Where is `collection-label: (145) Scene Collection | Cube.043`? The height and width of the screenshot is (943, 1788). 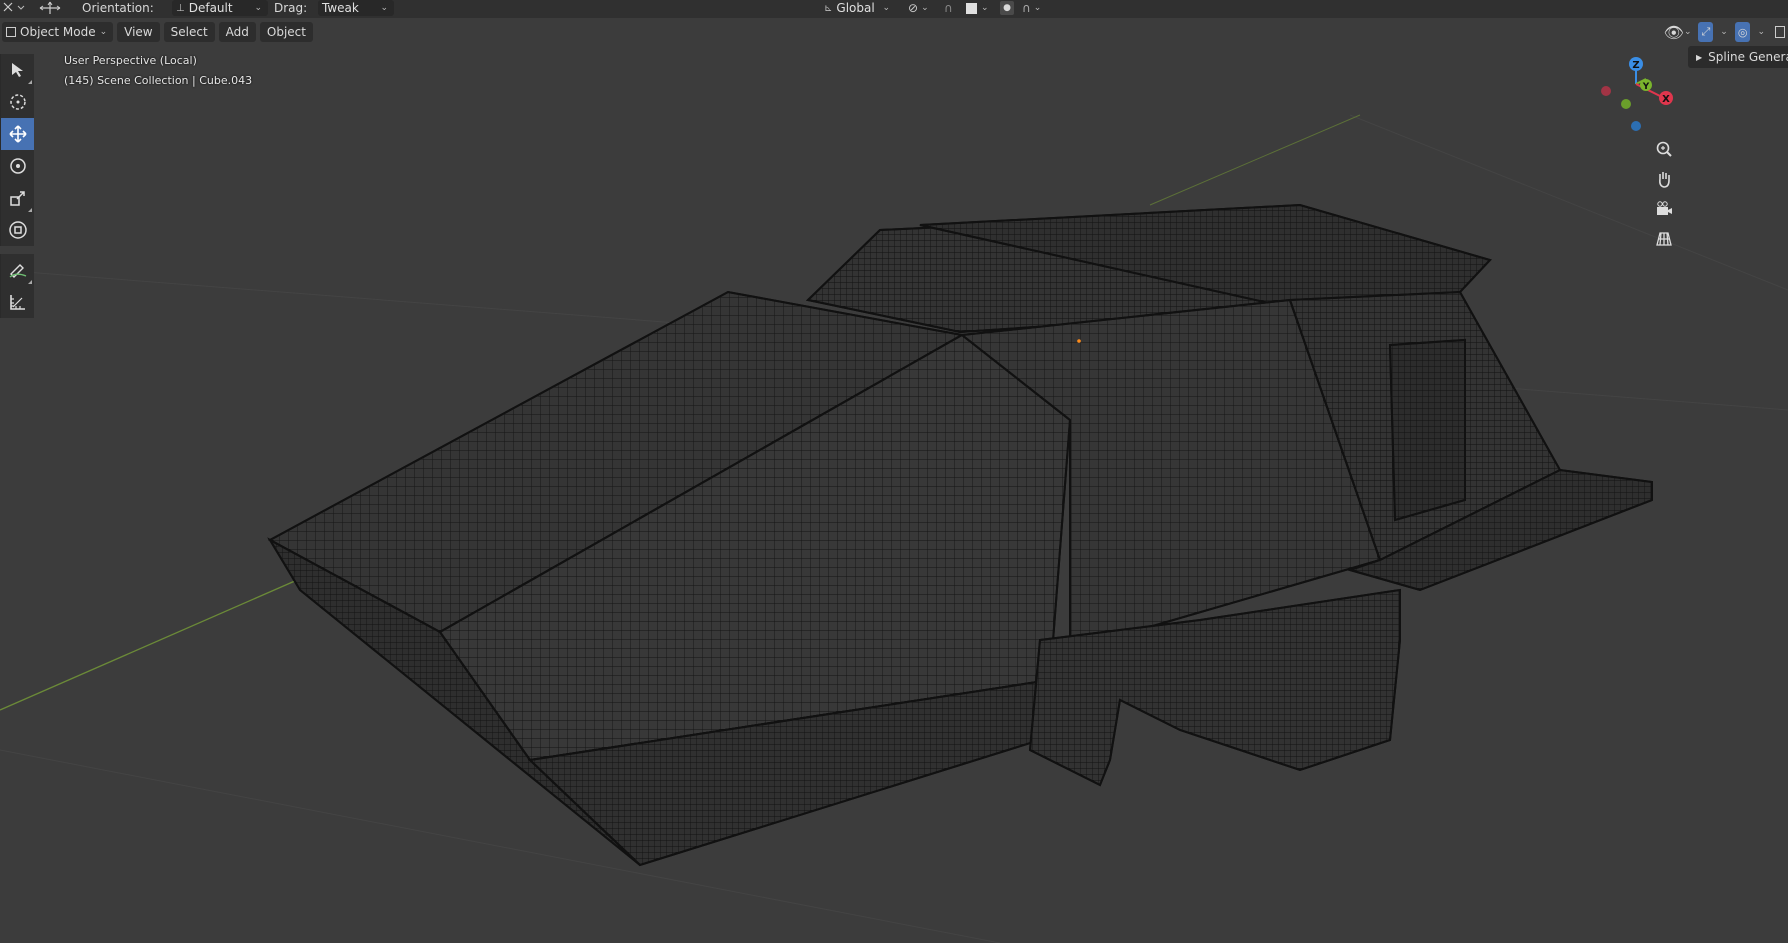 collection-label: (145) Scene Collection | Cube.043 is located at coordinates (158, 80).